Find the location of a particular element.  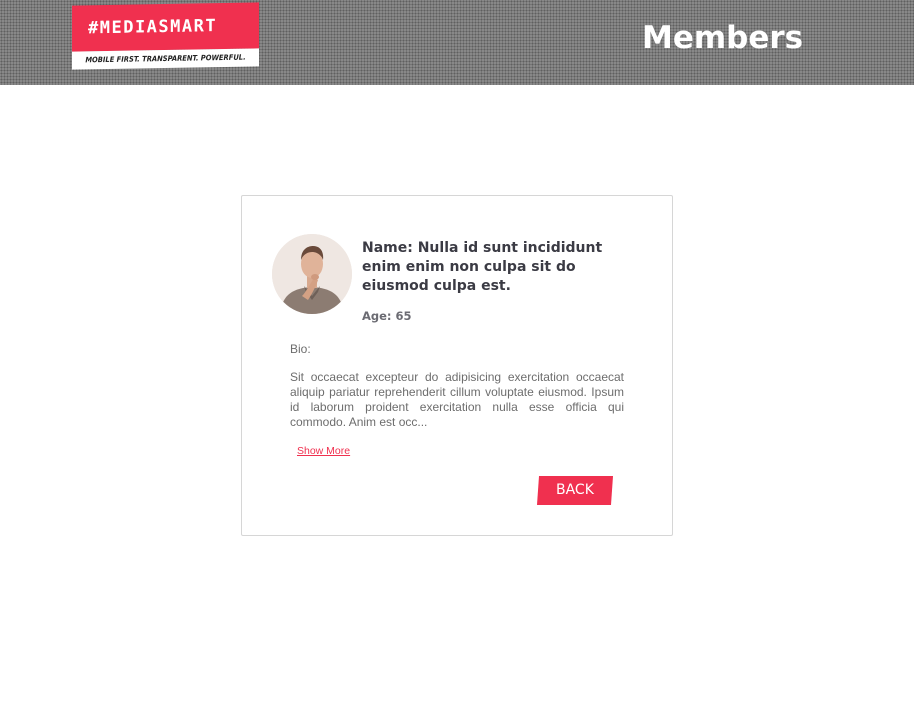

logo-brand: #MEDIASMART is located at coordinates (165, 27).